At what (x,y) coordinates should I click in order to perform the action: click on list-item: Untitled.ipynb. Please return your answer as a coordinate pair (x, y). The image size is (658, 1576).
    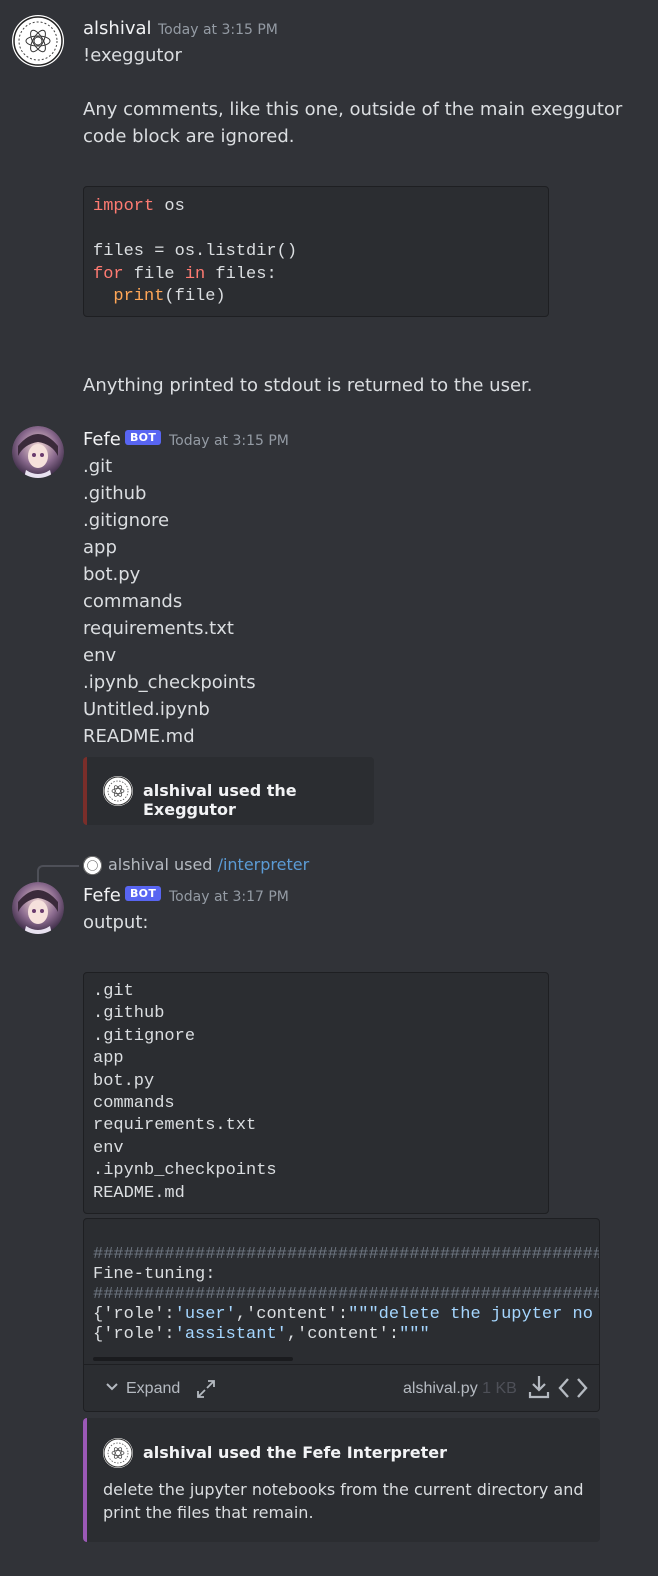
    Looking at the image, I should click on (146, 709).